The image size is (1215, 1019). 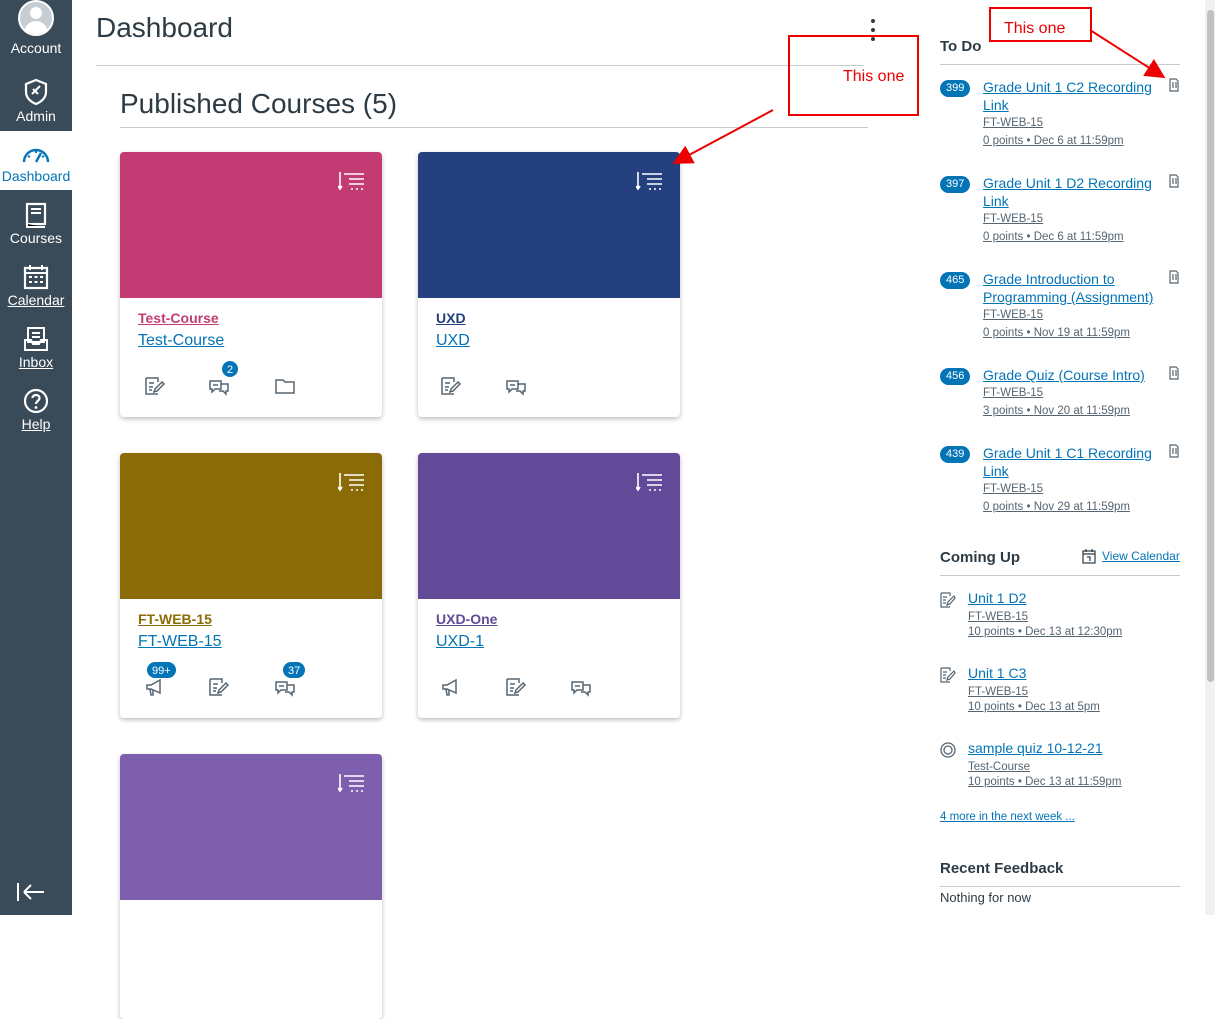 I want to click on course-card-name: UXD-1, so click(x=460, y=642).